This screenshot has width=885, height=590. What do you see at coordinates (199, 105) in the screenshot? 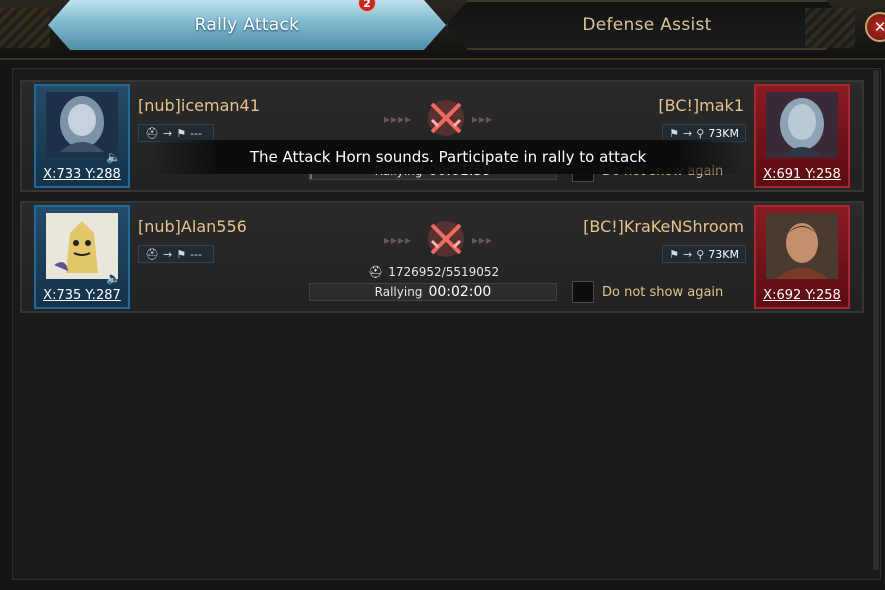
I see `leader-name: [nub]iceman41` at bounding box center [199, 105].